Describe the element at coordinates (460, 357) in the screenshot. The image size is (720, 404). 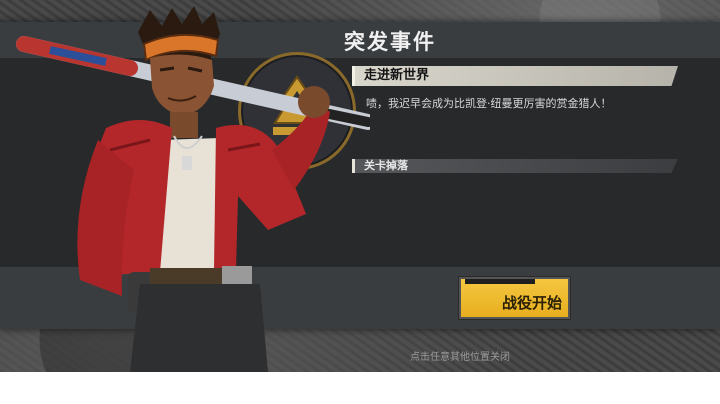
I see `close-hint: 点击任意其他位置关闭` at that location.